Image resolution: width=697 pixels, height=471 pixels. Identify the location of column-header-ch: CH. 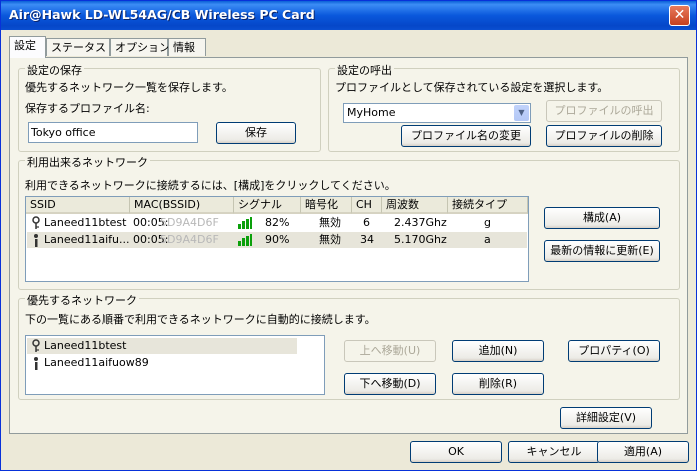
(367, 205).